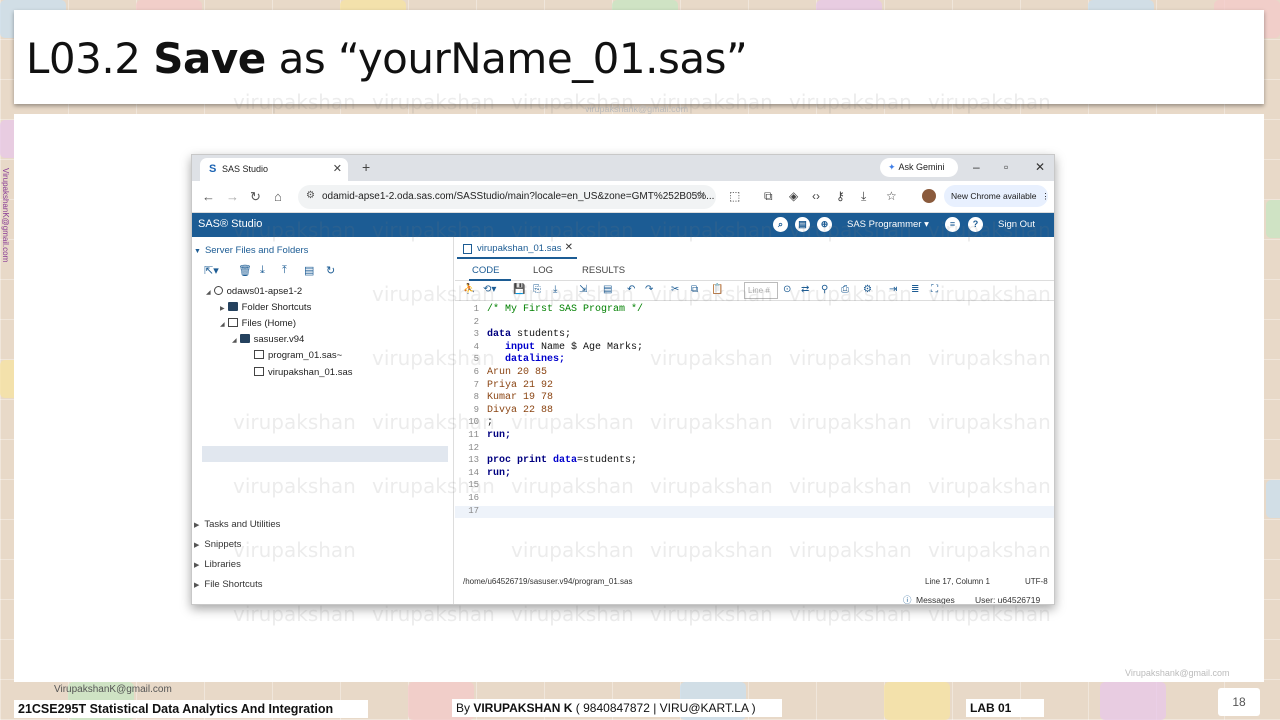 The image size is (1280, 720). I want to click on sign-out-link: Sign Out, so click(1016, 224).